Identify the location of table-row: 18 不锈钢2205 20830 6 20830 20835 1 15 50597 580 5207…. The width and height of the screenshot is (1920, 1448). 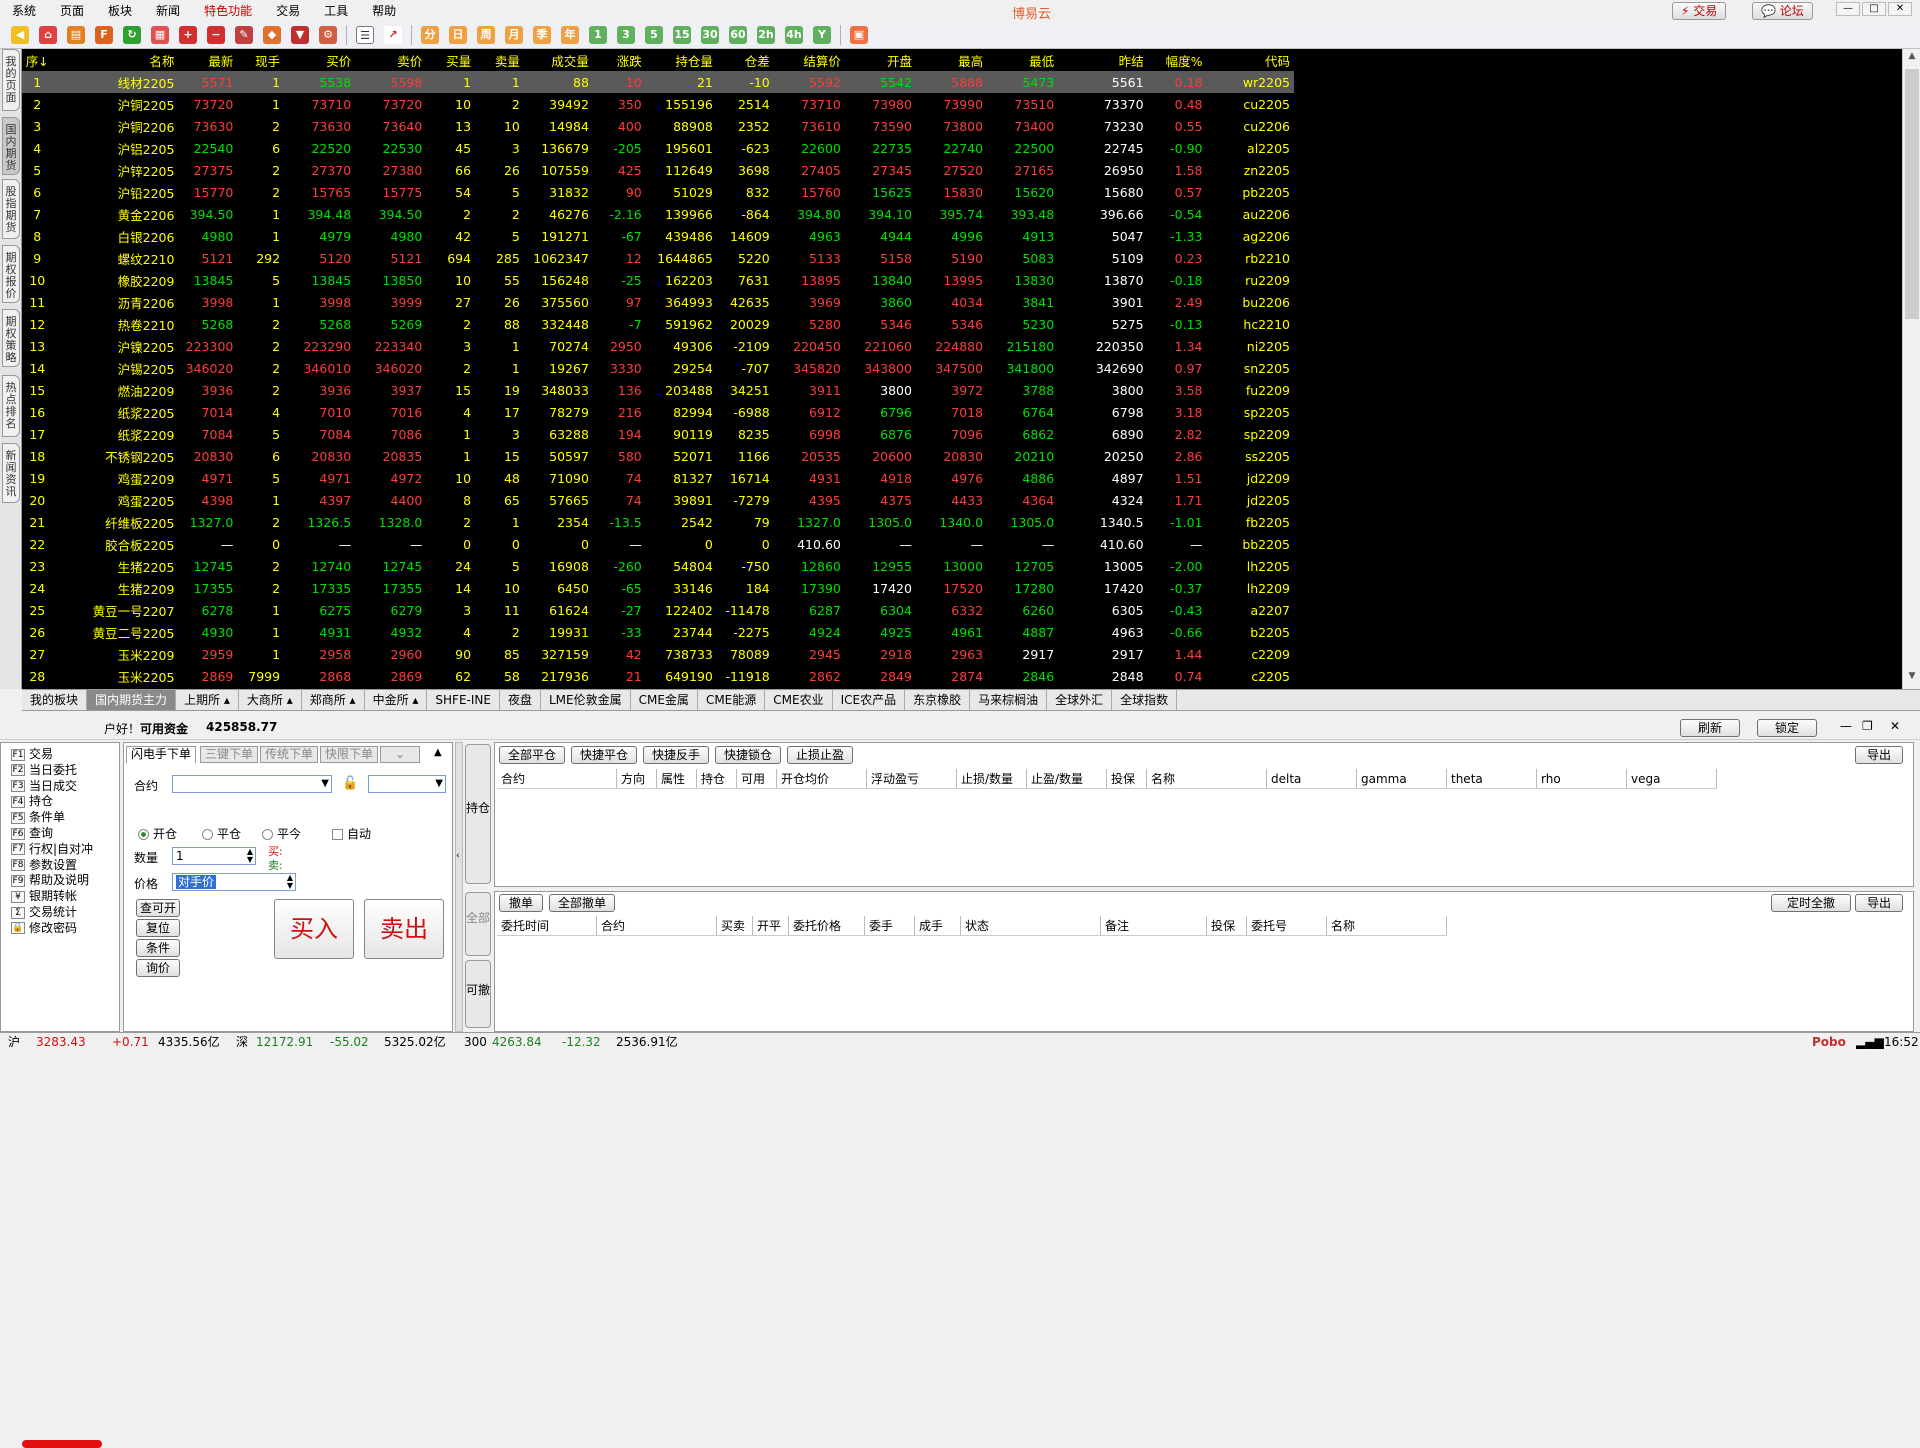
(658, 456).